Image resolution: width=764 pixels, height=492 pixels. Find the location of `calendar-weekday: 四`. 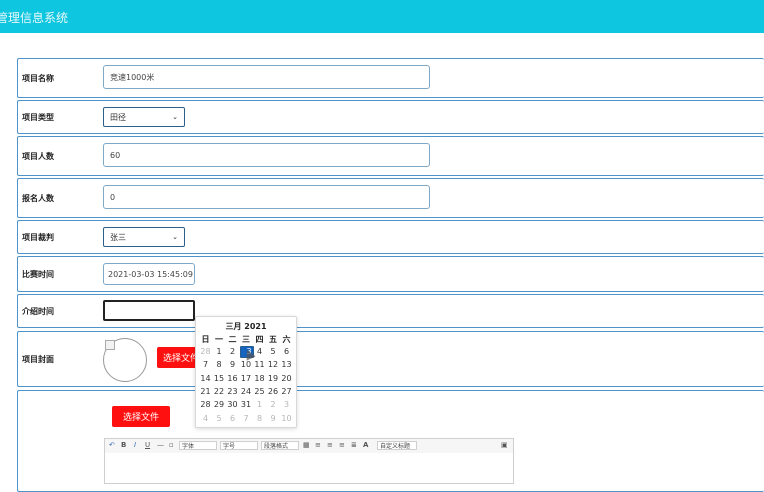

calendar-weekday: 四 is located at coordinates (259, 339).